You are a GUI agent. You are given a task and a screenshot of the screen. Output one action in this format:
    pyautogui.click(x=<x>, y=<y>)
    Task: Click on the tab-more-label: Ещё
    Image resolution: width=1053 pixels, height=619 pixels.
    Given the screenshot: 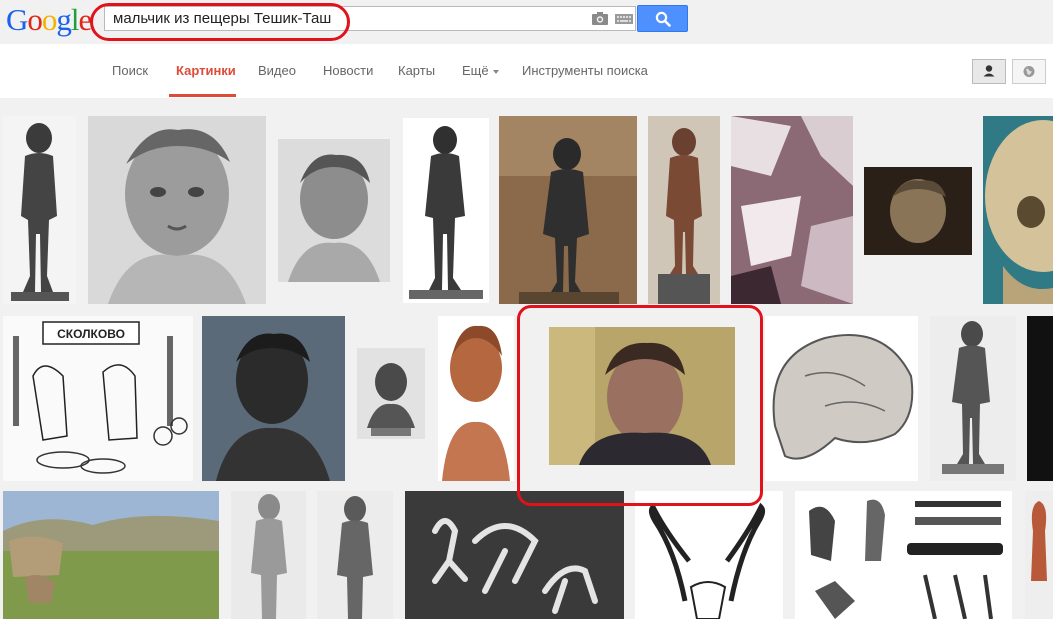 What is the action you would take?
    pyautogui.click(x=475, y=70)
    